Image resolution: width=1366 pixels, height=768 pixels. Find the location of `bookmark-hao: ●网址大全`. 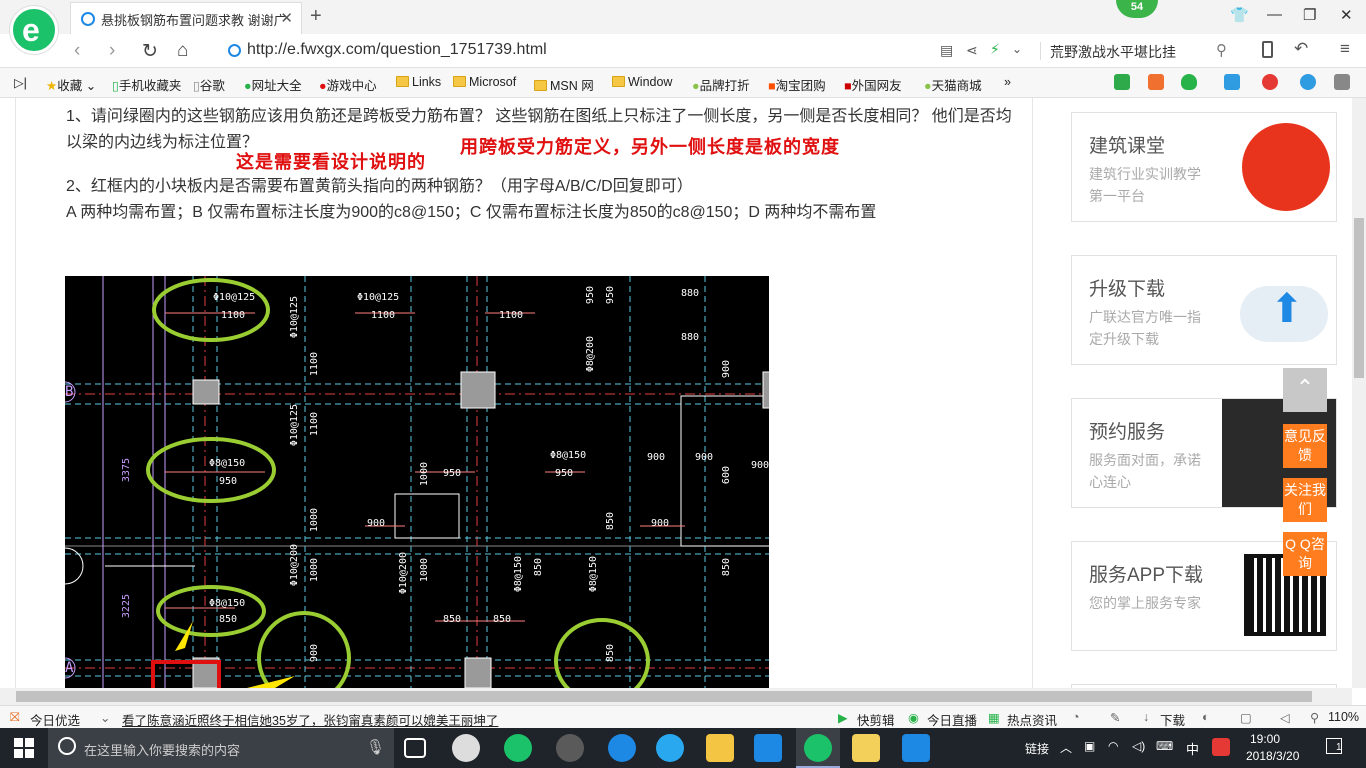

bookmark-hao: ●网址大全 is located at coordinates (273, 84).